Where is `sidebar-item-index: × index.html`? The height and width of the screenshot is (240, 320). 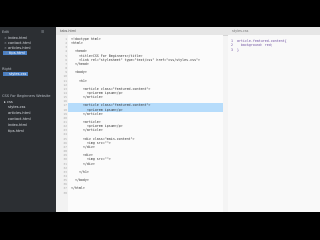 sidebar-item-index: × index.html is located at coordinates (15, 38).